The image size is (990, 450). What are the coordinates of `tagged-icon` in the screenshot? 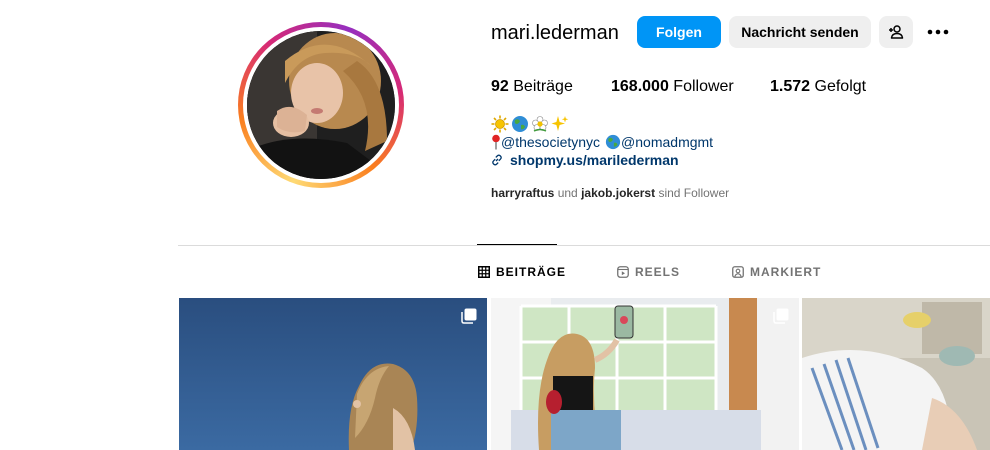 It's located at (738, 272).